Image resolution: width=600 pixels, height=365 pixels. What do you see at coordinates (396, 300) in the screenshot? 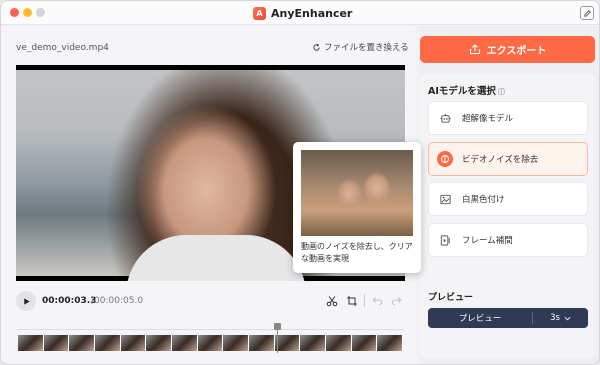
I see `redo-icon` at bounding box center [396, 300].